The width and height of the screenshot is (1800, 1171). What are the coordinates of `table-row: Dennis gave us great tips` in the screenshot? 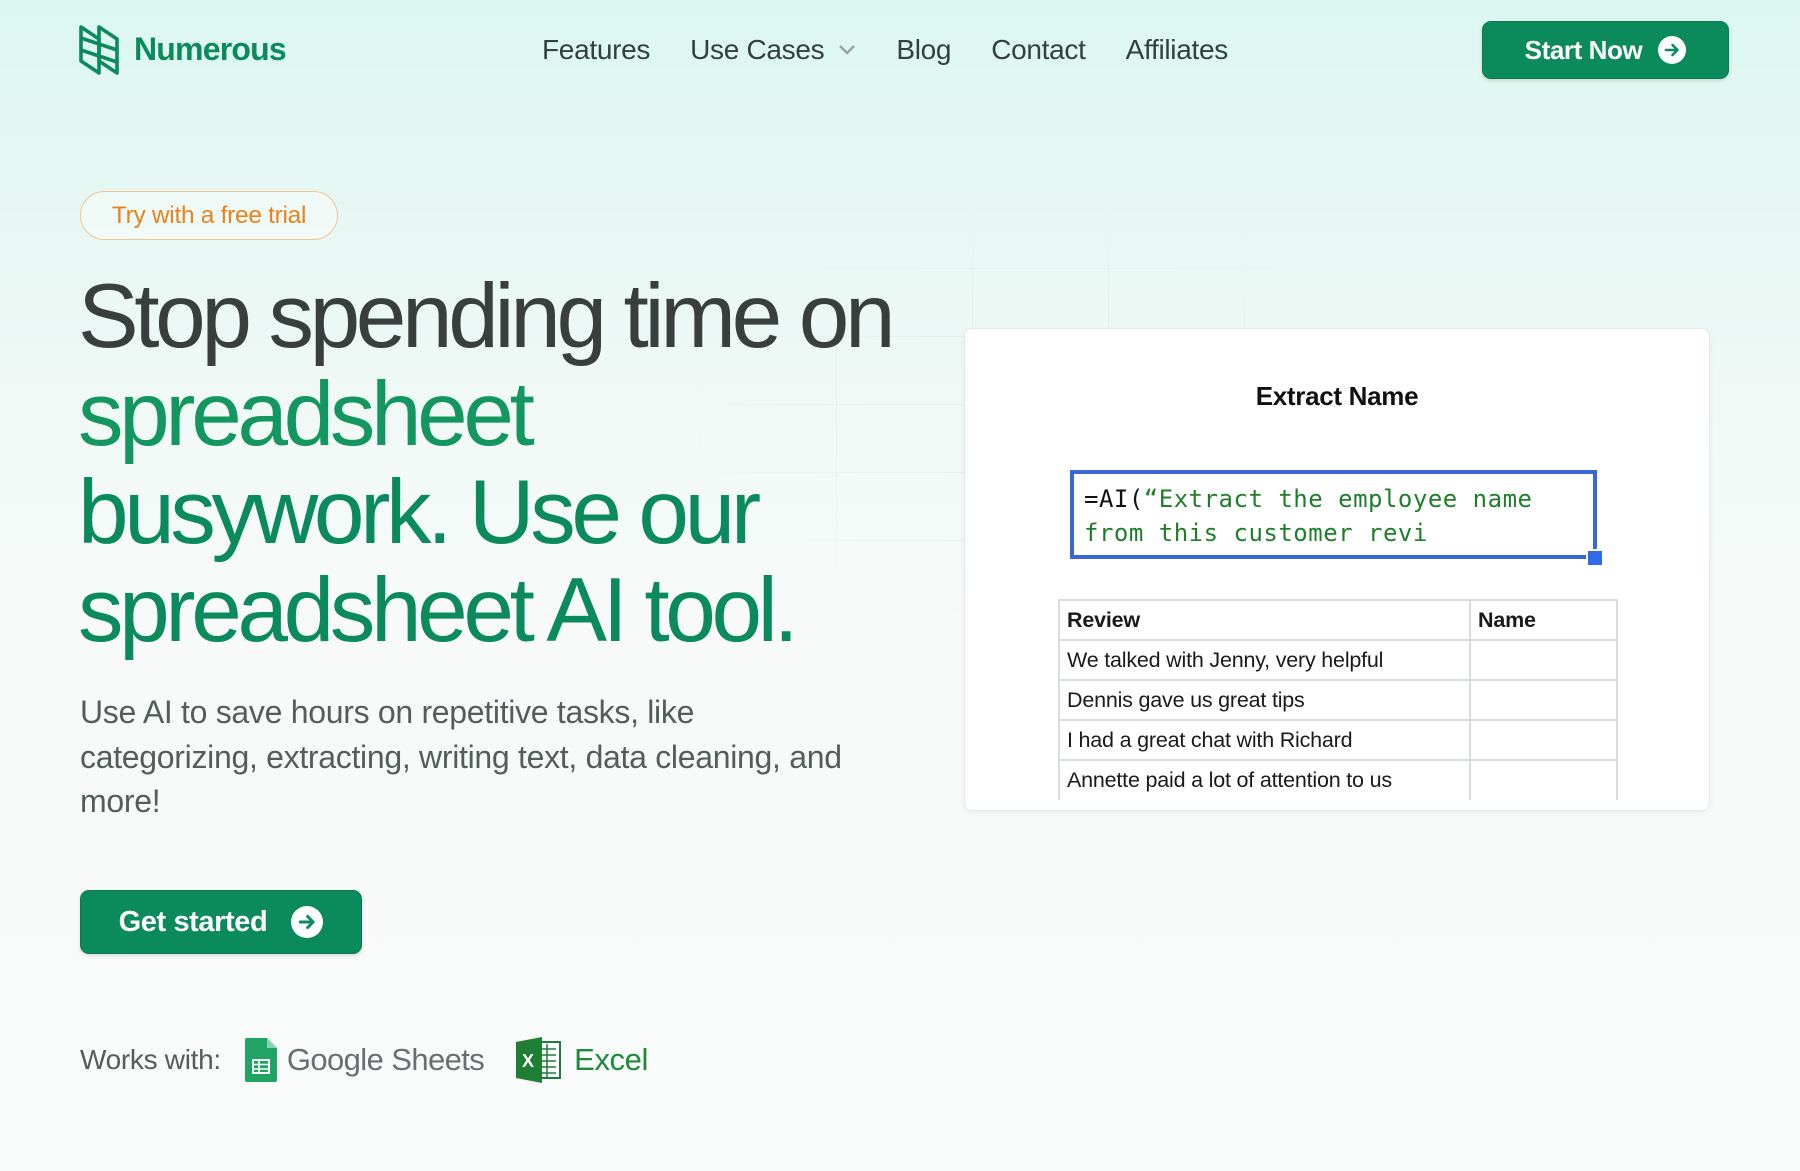 It's located at (1338, 700).